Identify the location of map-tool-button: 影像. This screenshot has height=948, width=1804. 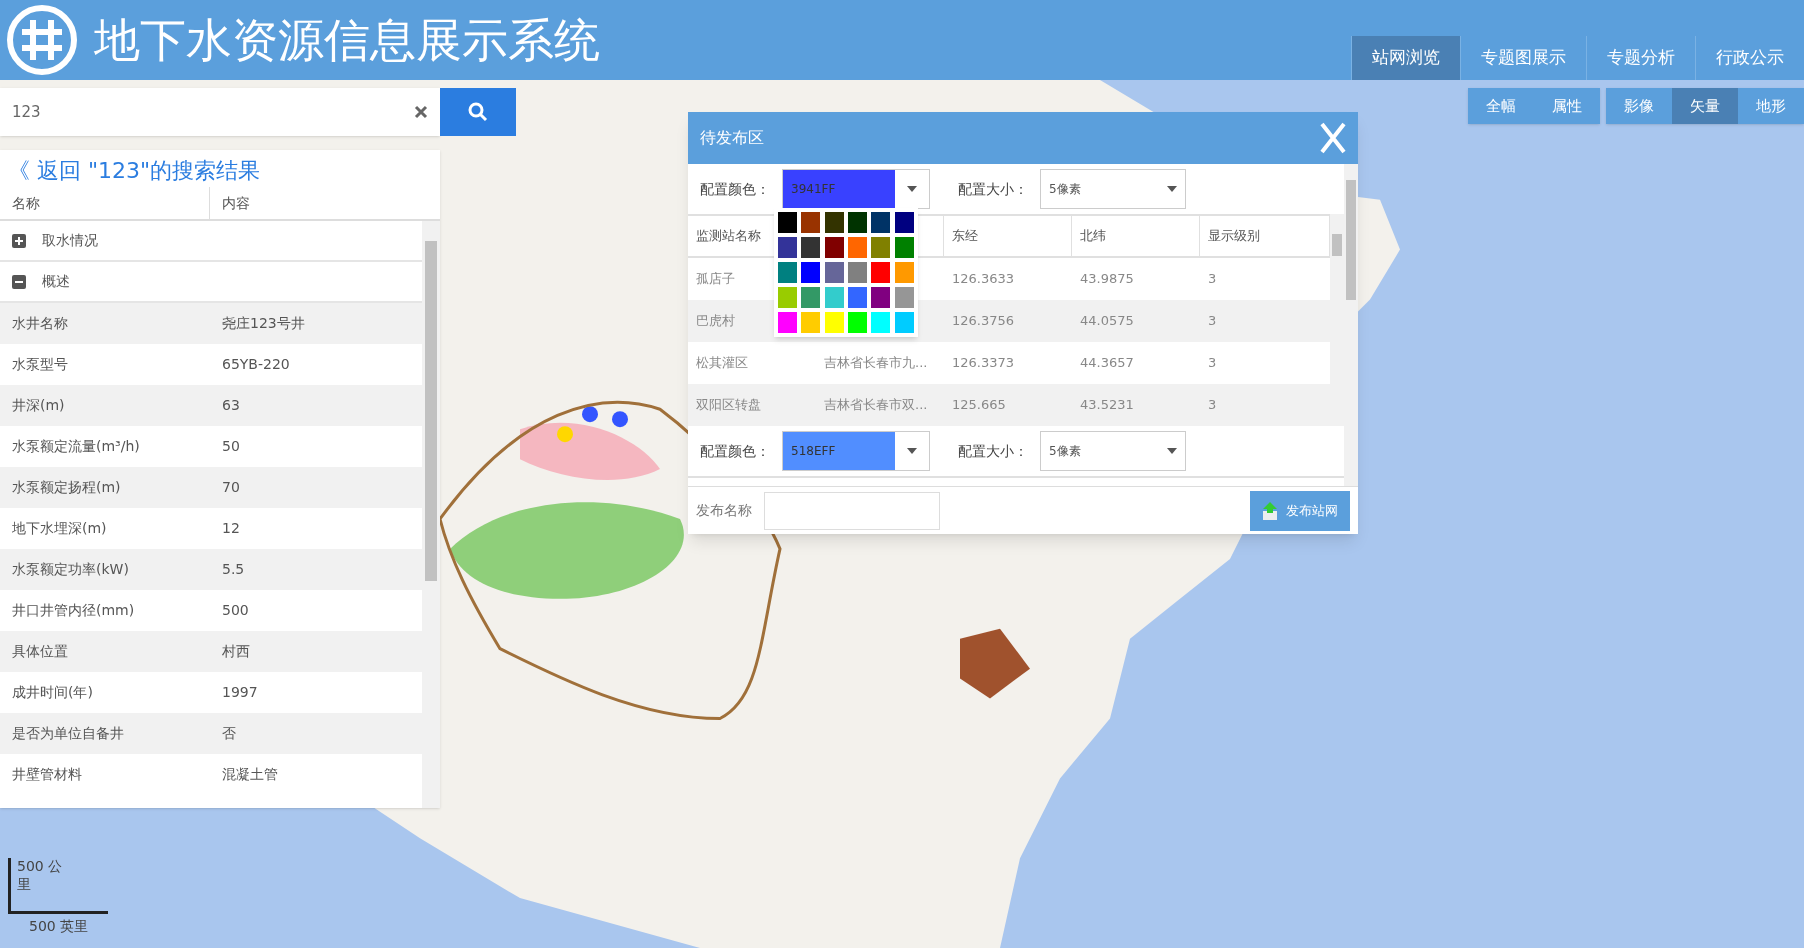
(1639, 106).